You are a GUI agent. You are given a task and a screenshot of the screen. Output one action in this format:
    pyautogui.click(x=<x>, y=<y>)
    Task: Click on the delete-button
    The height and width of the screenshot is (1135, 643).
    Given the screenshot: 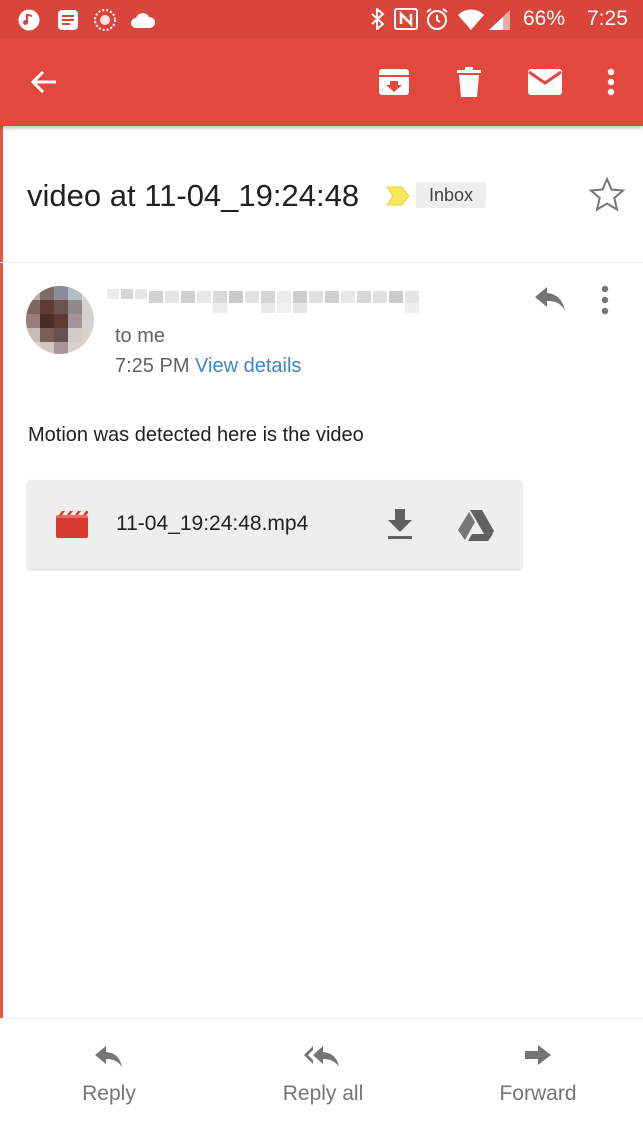 What is the action you would take?
    pyautogui.click(x=469, y=82)
    